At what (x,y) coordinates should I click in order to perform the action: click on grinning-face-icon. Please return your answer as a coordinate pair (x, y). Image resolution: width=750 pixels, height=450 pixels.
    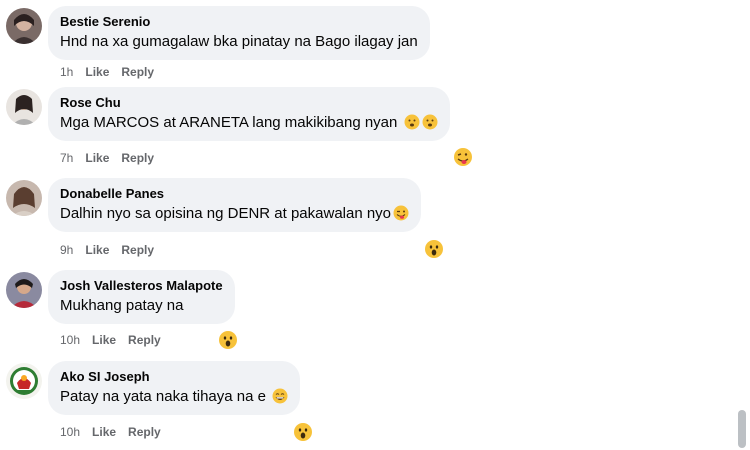
    Looking at the image, I should click on (280, 396).